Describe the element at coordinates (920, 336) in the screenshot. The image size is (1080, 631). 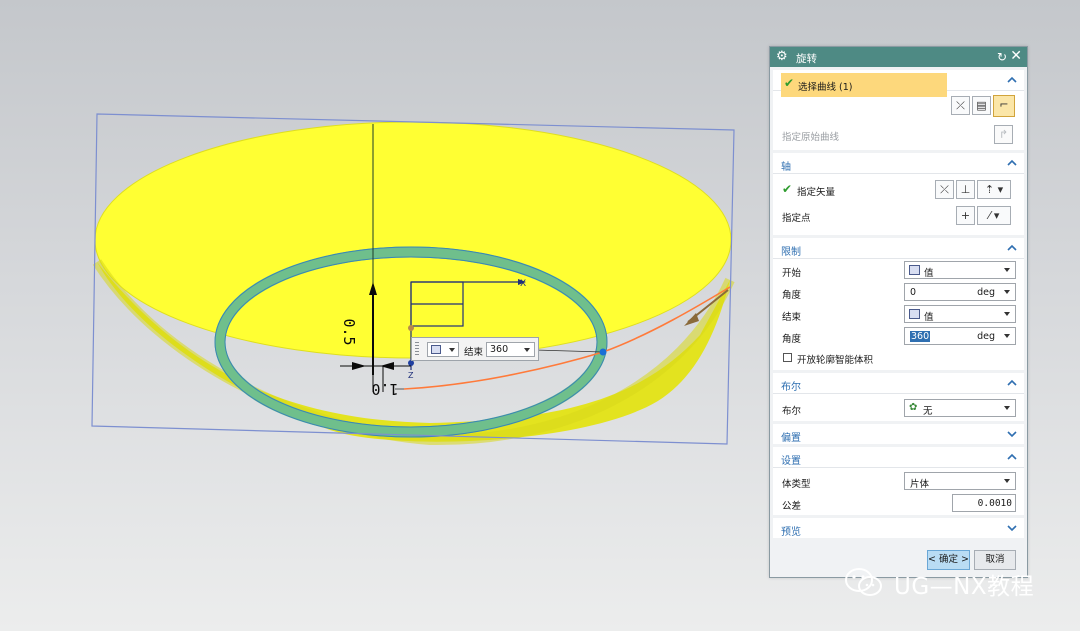
I see `end-angle-value: 360` at that location.